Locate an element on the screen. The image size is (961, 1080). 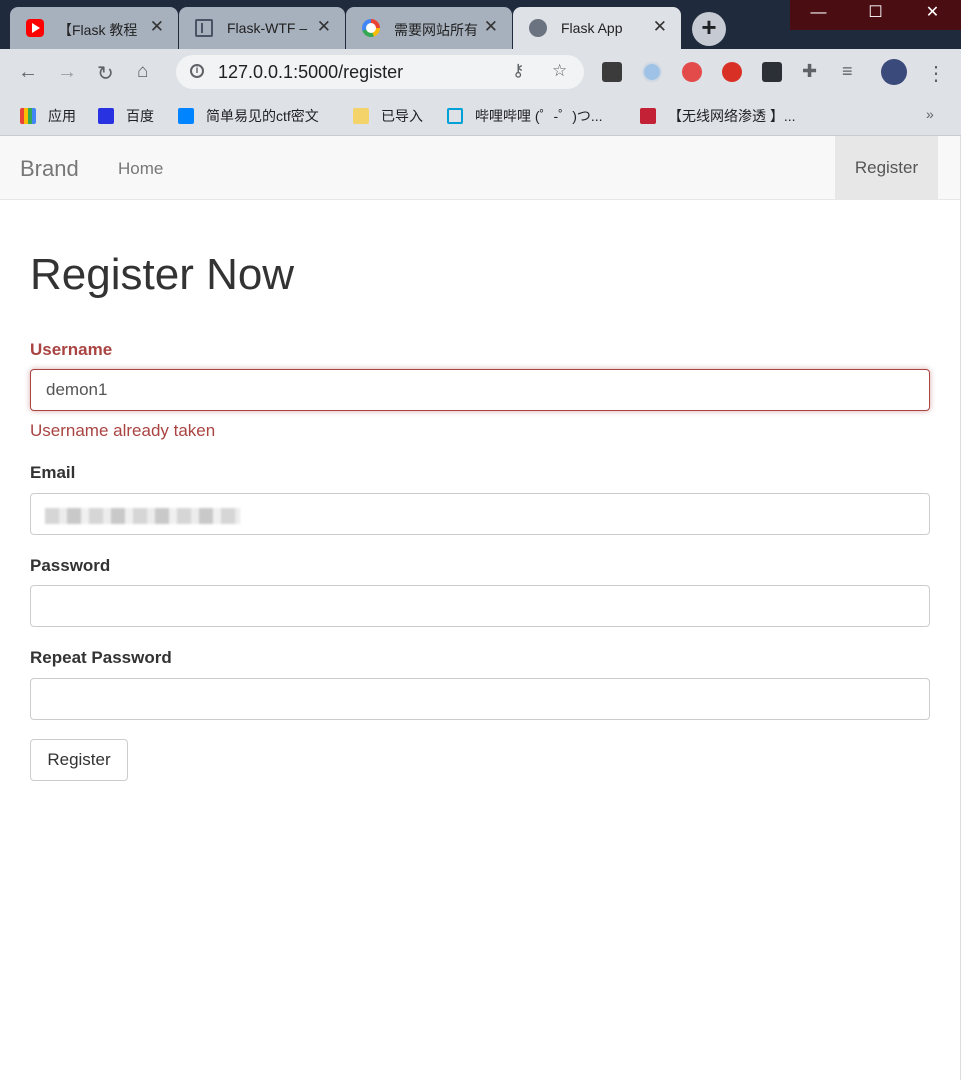
tab-title: 需要网站所有 is located at coordinates (436, 30).